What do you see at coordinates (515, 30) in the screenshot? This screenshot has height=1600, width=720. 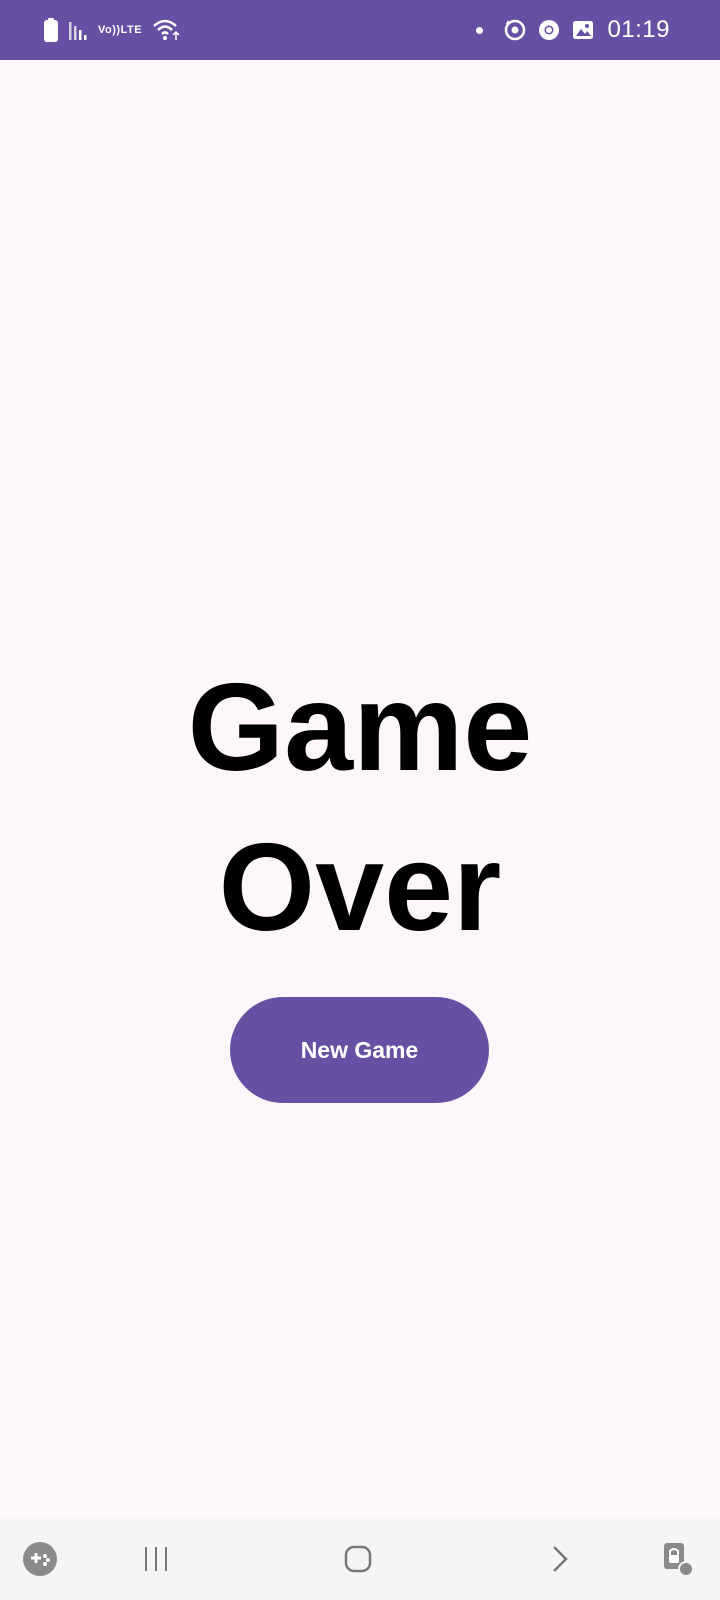 I see `sync-icon` at bounding box center [515, 30].